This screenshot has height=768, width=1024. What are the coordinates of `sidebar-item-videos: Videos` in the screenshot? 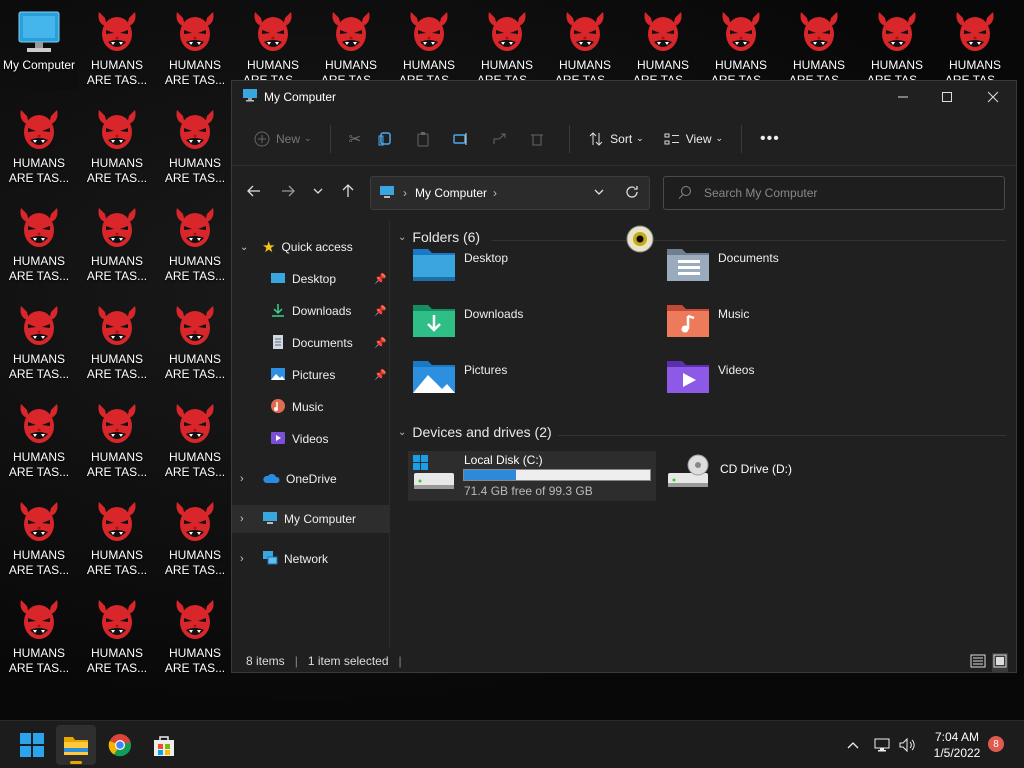 It's located at (330, 439).